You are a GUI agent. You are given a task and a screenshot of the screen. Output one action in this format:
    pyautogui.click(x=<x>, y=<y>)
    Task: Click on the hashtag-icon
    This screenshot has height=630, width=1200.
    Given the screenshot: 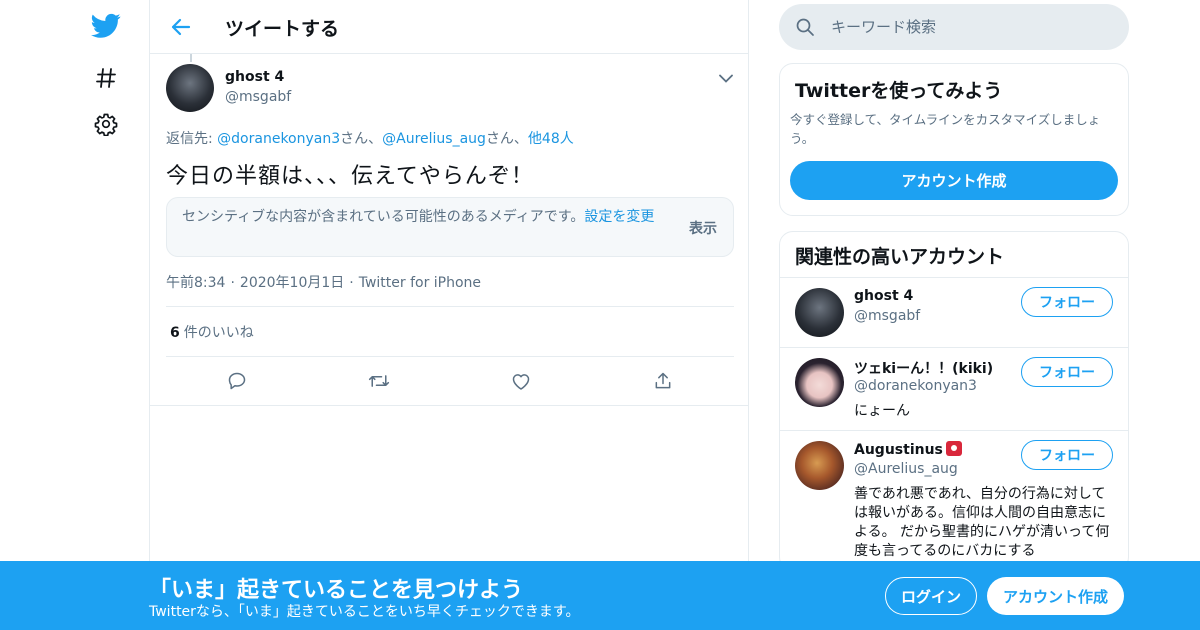 What is the action you would take?
    pyautogui.click(x=106, y=78)
    